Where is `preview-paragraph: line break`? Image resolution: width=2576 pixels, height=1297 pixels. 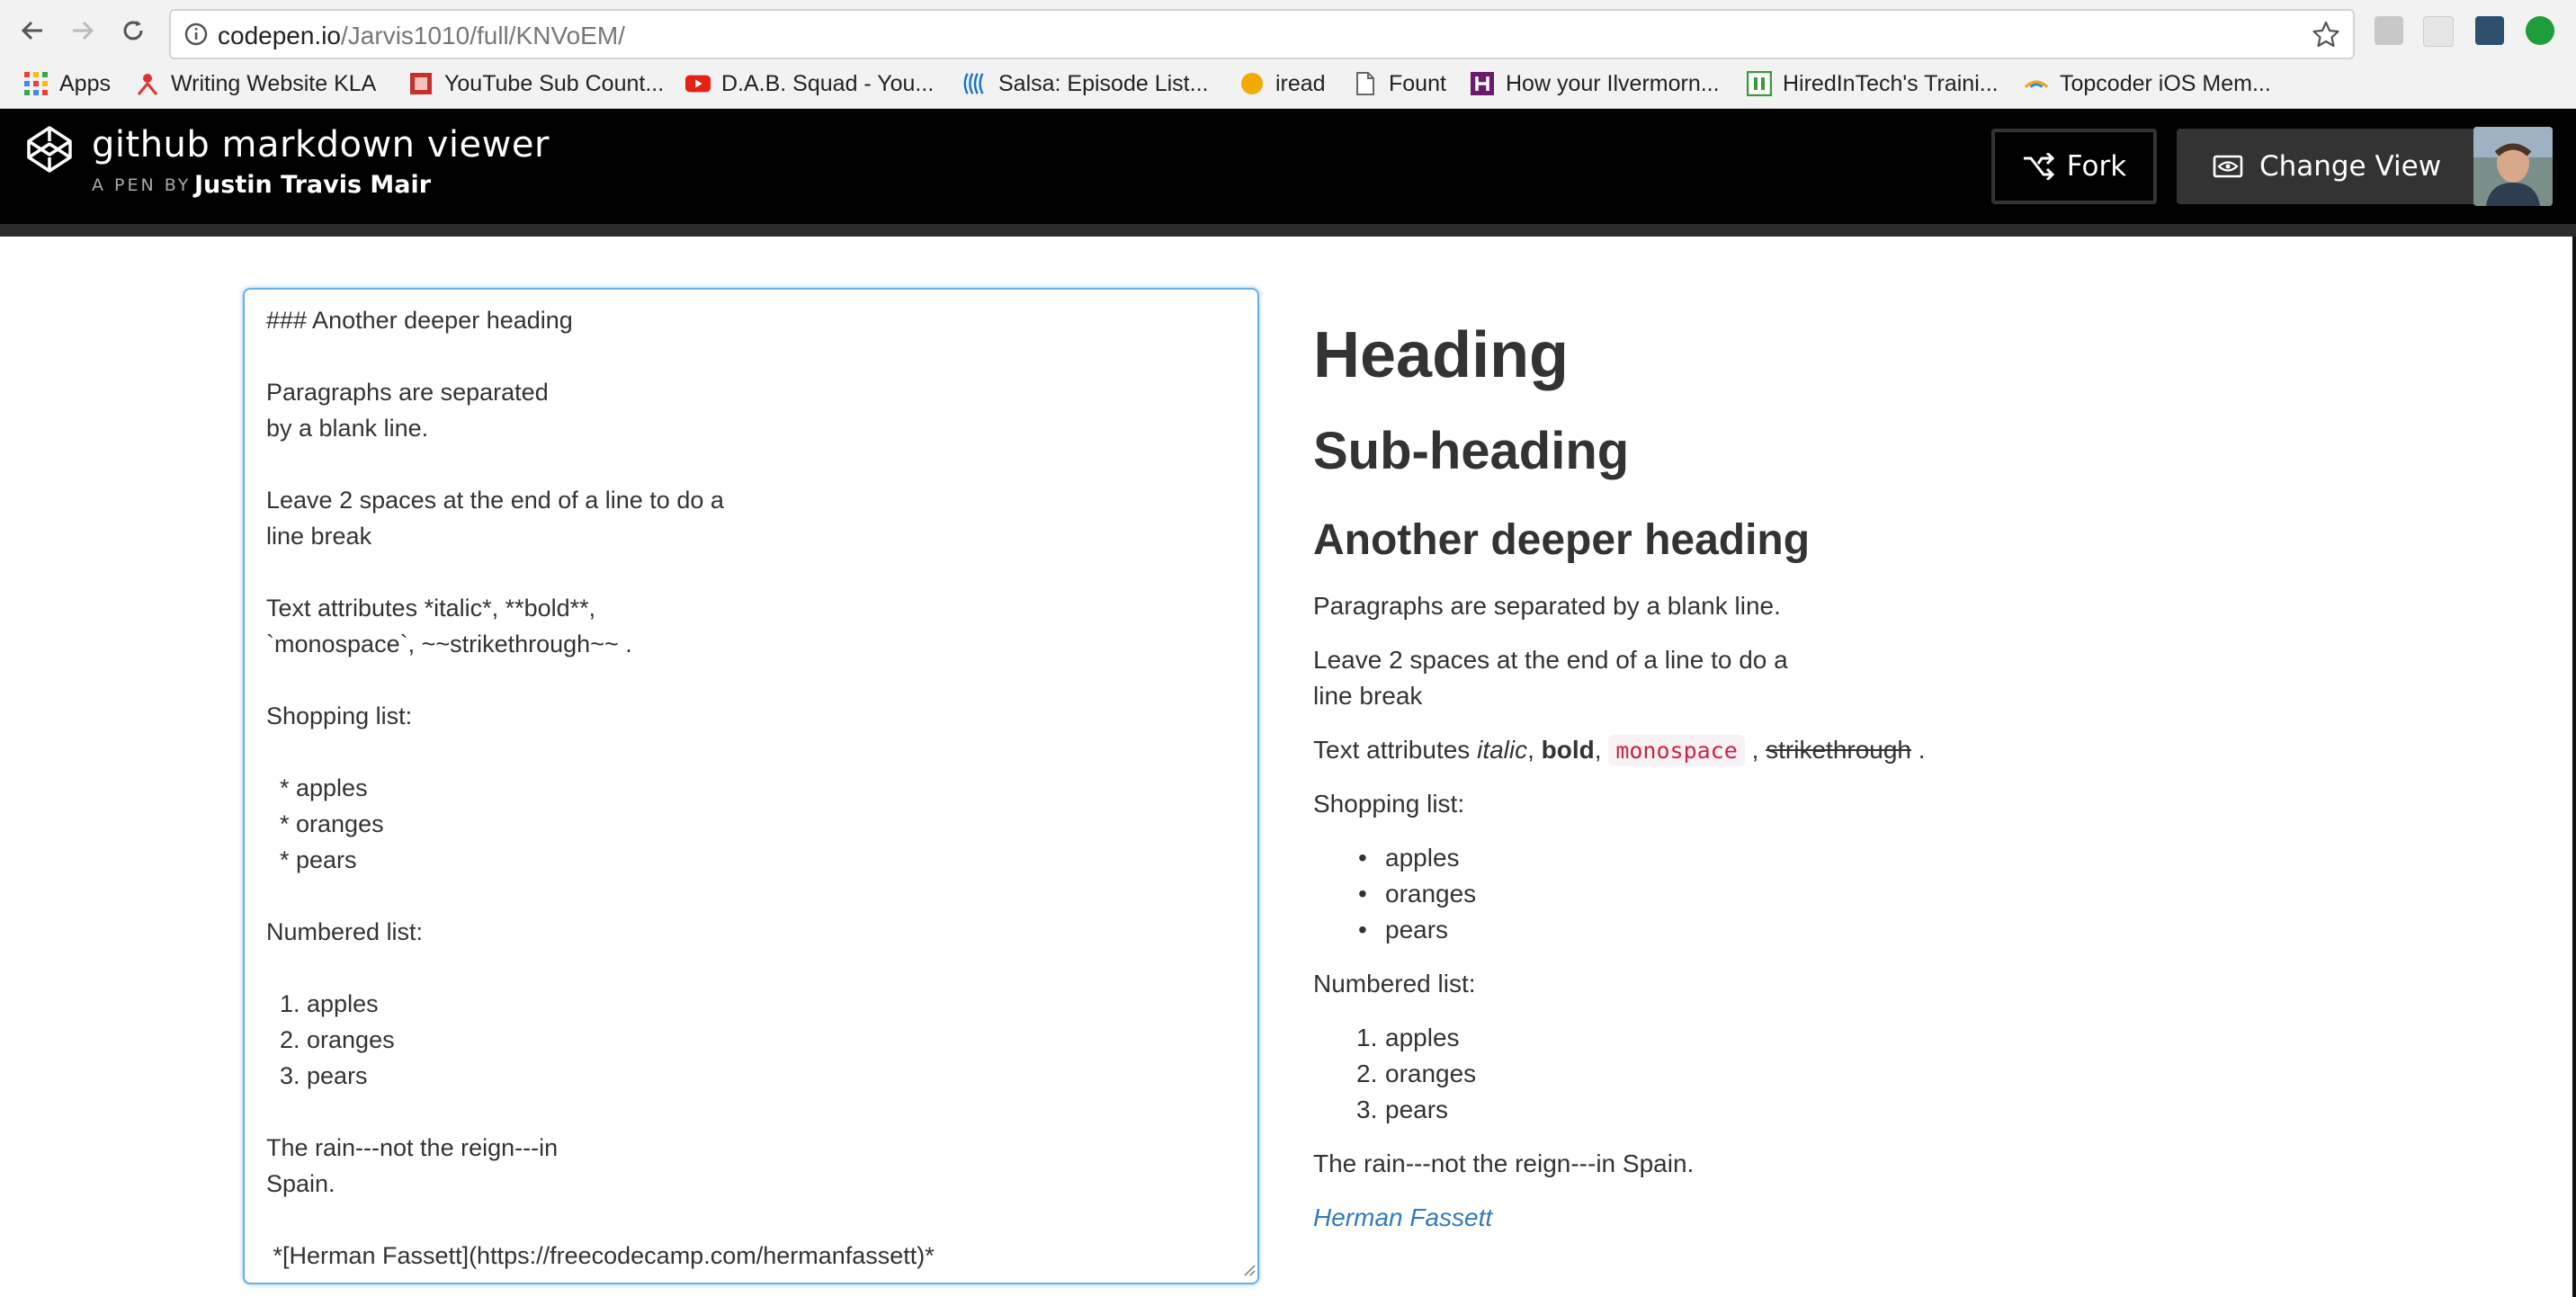
preview-paragraph: line break is located at coordinates (1368, 696).